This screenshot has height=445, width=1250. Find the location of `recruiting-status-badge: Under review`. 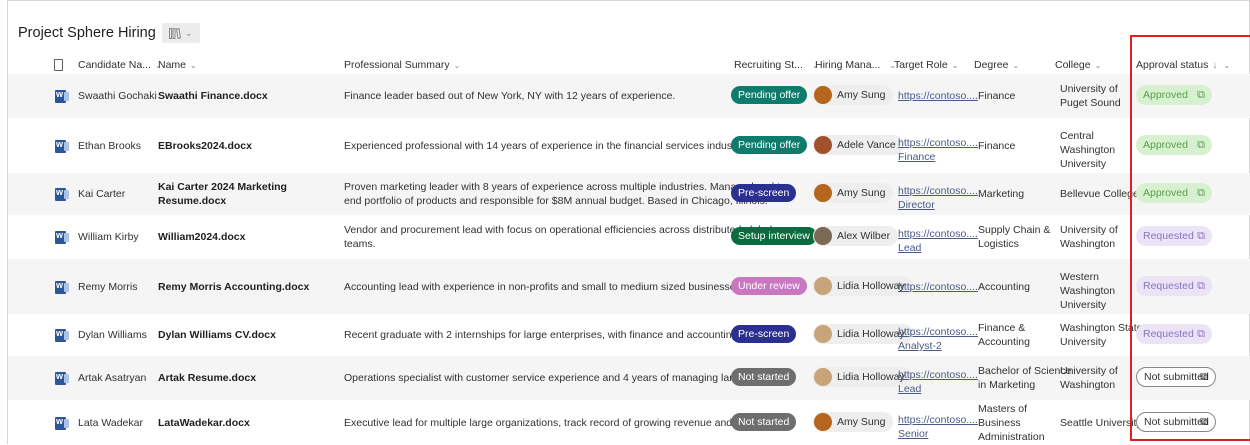

recruiting-status-badge: Under review is located at coordinates (769, 286).